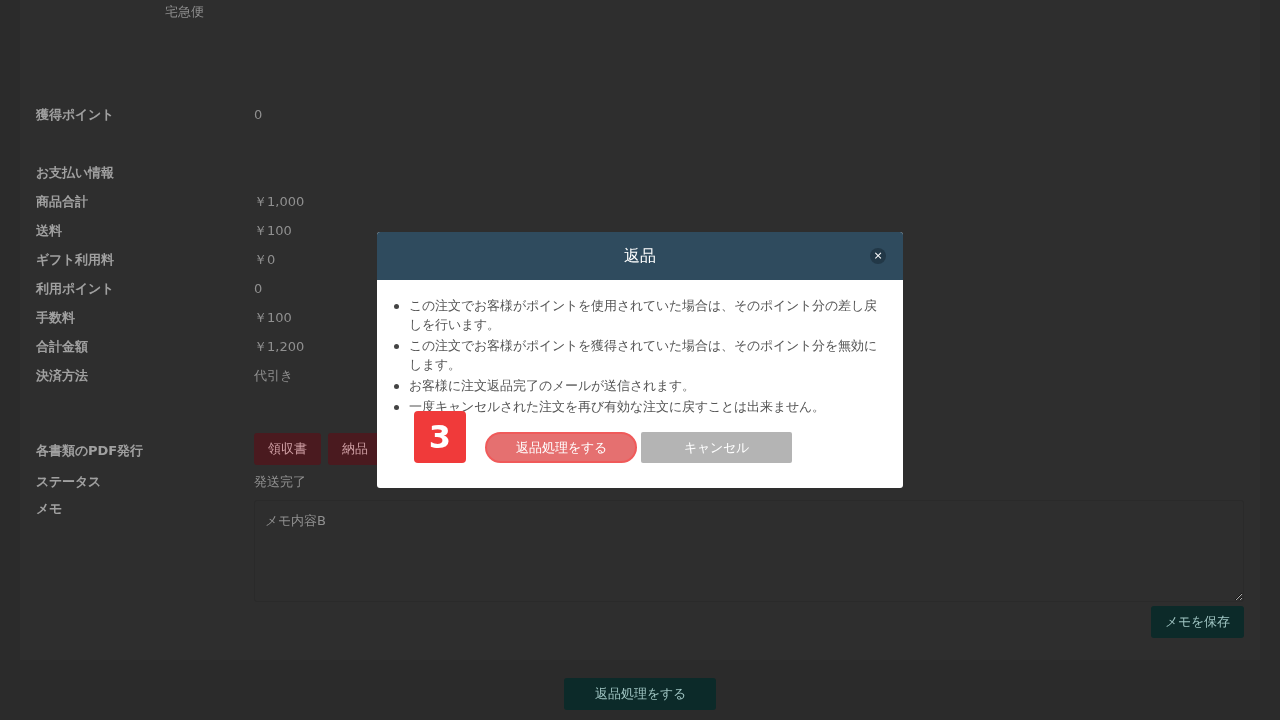 This screenshot has width=1280, height=720. I want to click on field-label: 送料, so click(49, 231).